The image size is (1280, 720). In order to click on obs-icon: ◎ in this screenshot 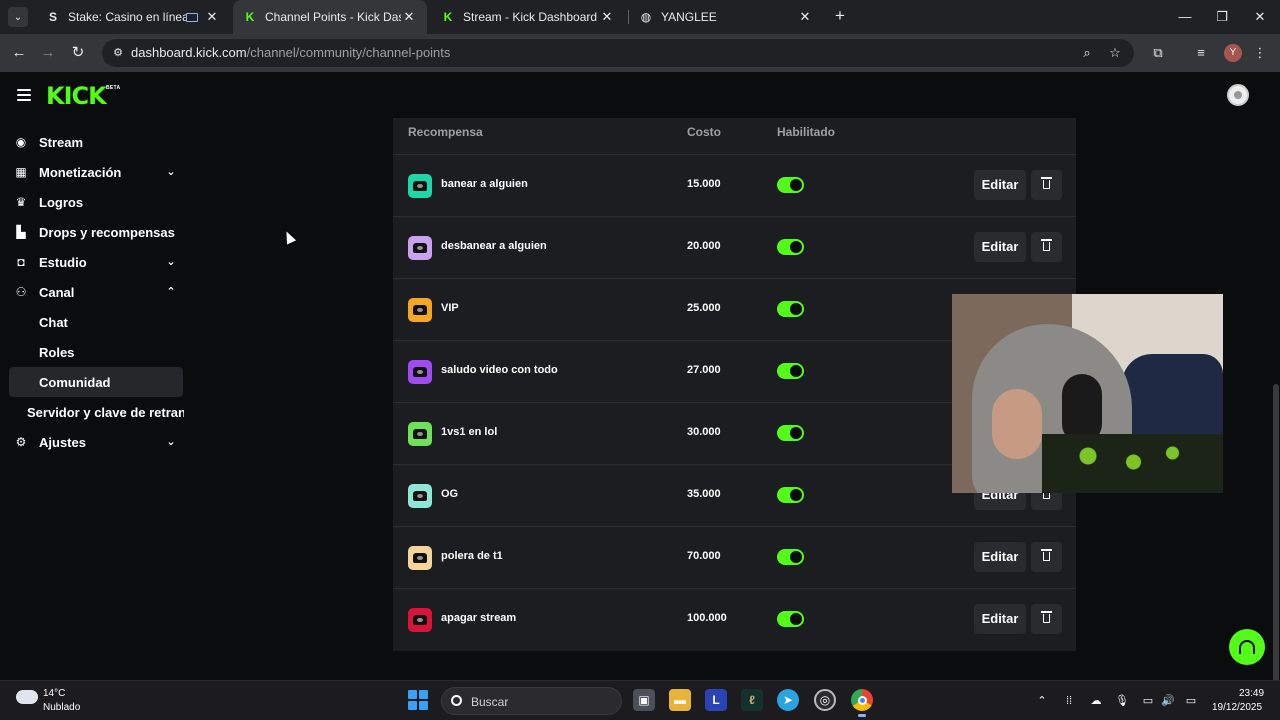, I will do `click(825, 700)`.